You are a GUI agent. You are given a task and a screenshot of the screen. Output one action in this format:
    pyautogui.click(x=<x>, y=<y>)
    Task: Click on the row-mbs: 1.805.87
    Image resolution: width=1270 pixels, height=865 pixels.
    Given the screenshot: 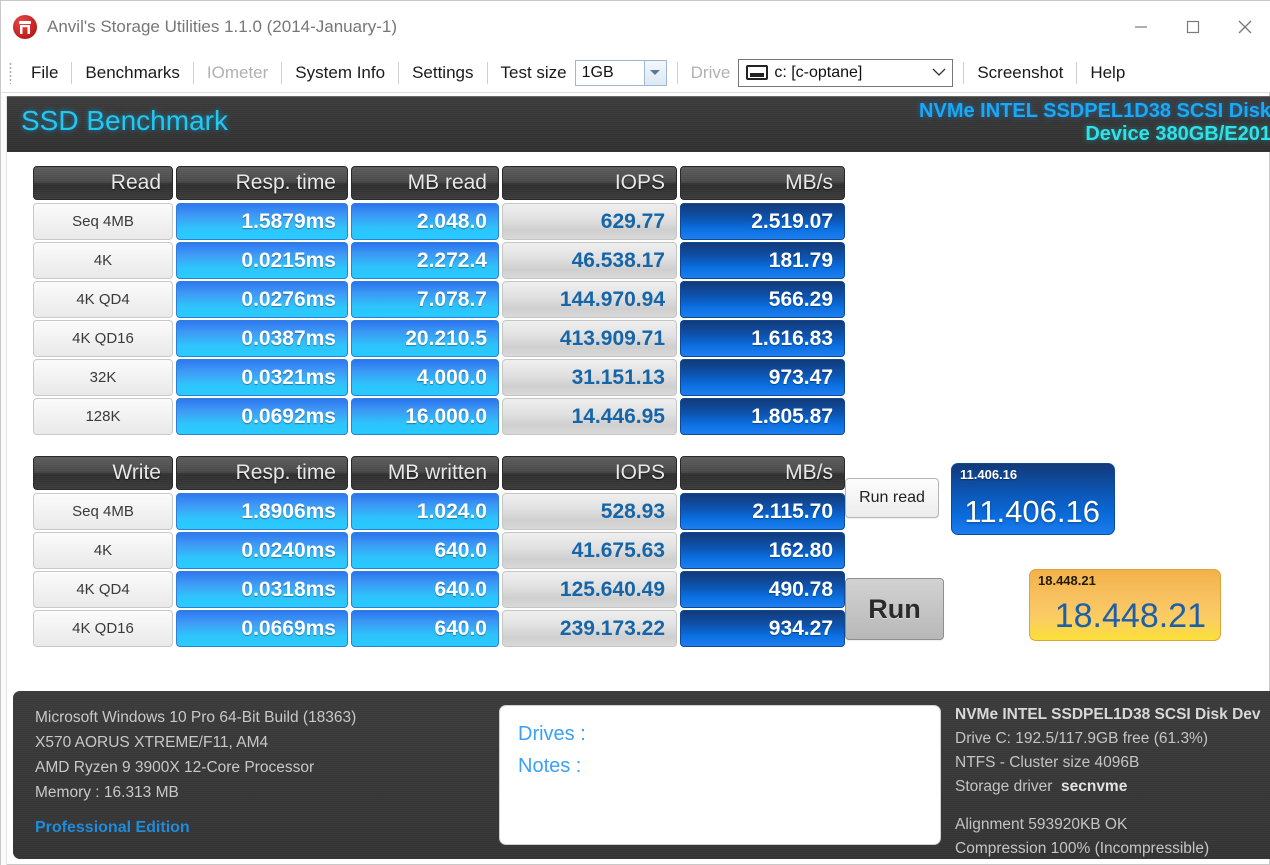 What is the action you would take?
    pyautogui.click(x=762, y=416)
    